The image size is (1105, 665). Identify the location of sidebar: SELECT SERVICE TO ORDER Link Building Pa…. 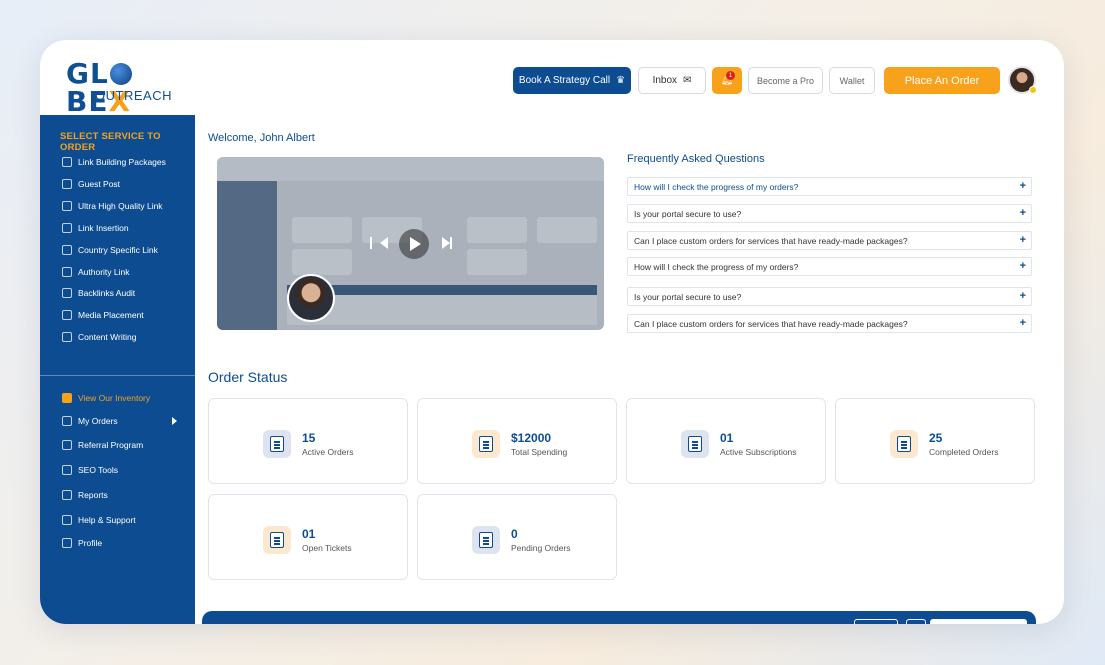
(117, 369).